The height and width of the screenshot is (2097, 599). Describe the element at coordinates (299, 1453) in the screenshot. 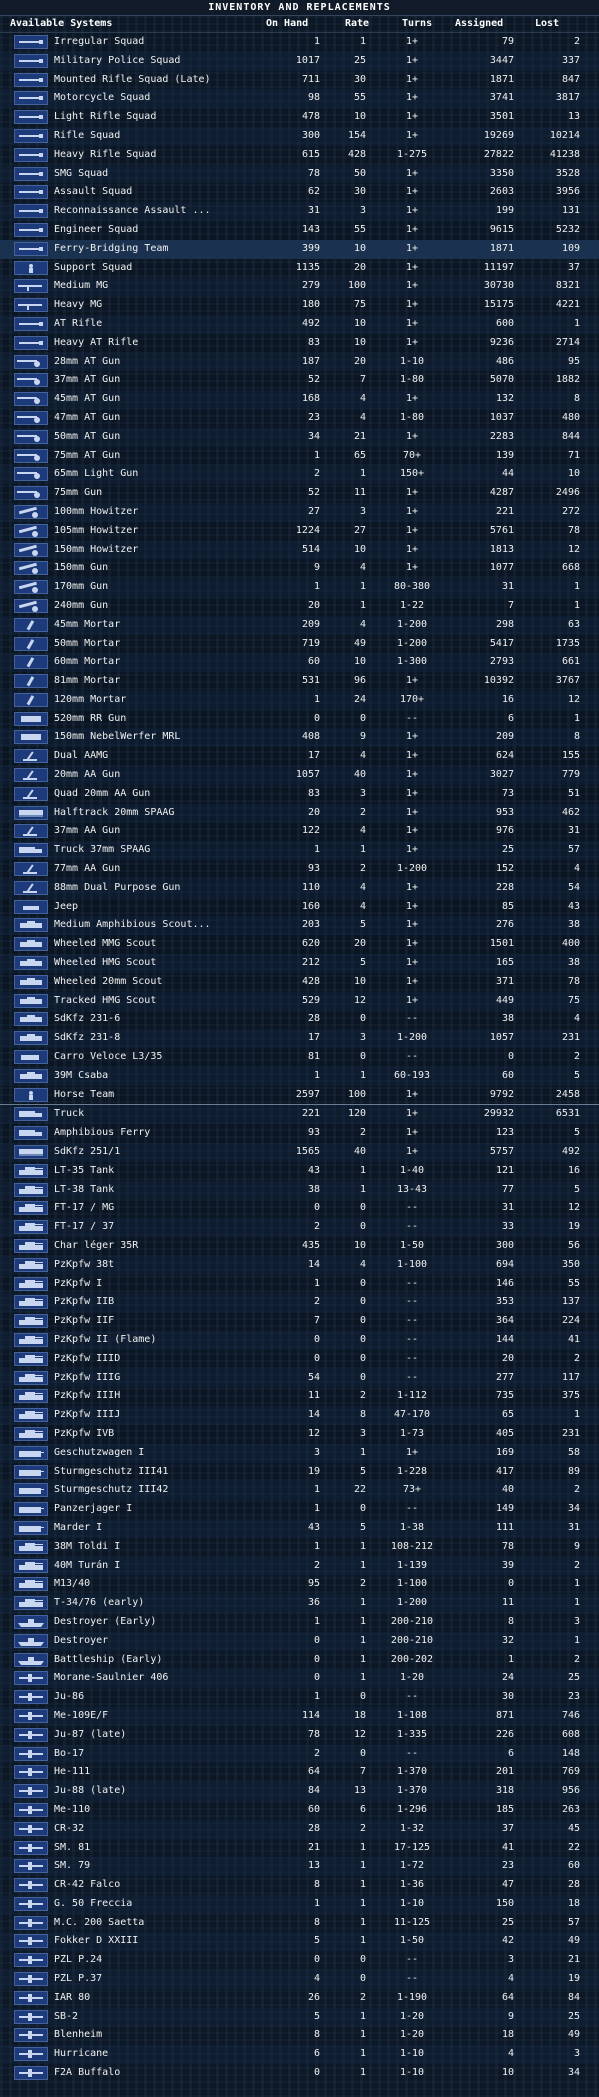

I see `table-row: Geschutzwagen I 3 1 1+ 169 58` at that location.